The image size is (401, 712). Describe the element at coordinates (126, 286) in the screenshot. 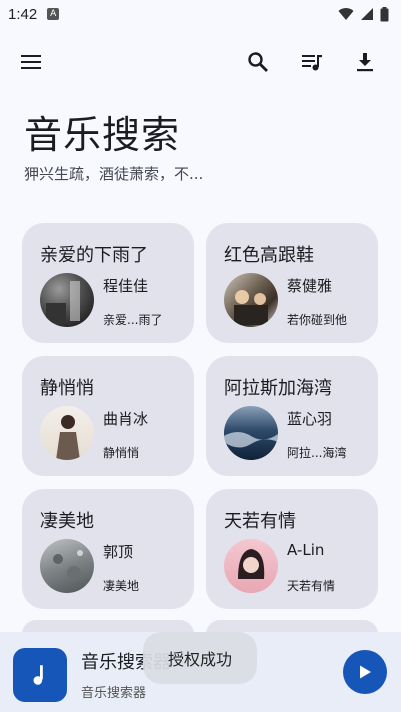

I see `song-artist: 程佳佳` at that location.